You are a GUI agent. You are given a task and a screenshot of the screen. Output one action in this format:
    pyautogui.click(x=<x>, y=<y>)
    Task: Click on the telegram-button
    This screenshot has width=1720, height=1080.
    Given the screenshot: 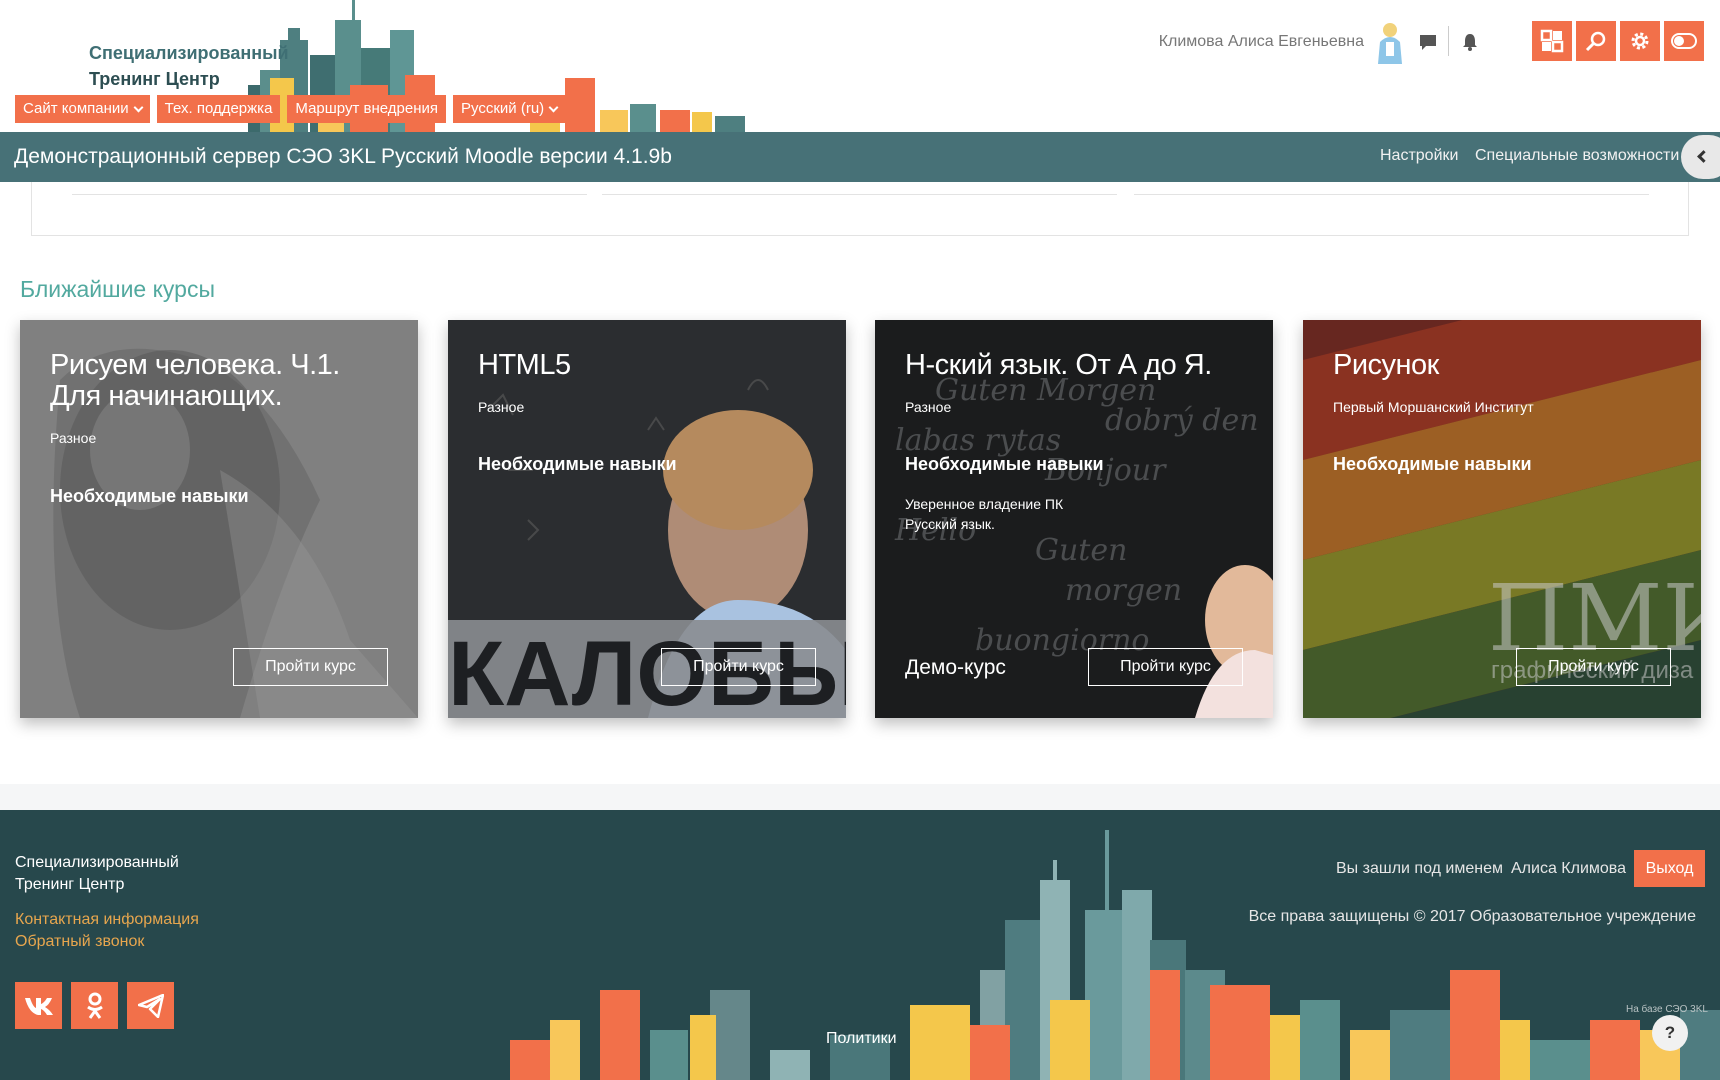 What is the action you would take?
    pyautogui.click(x=150, y=1005)
    